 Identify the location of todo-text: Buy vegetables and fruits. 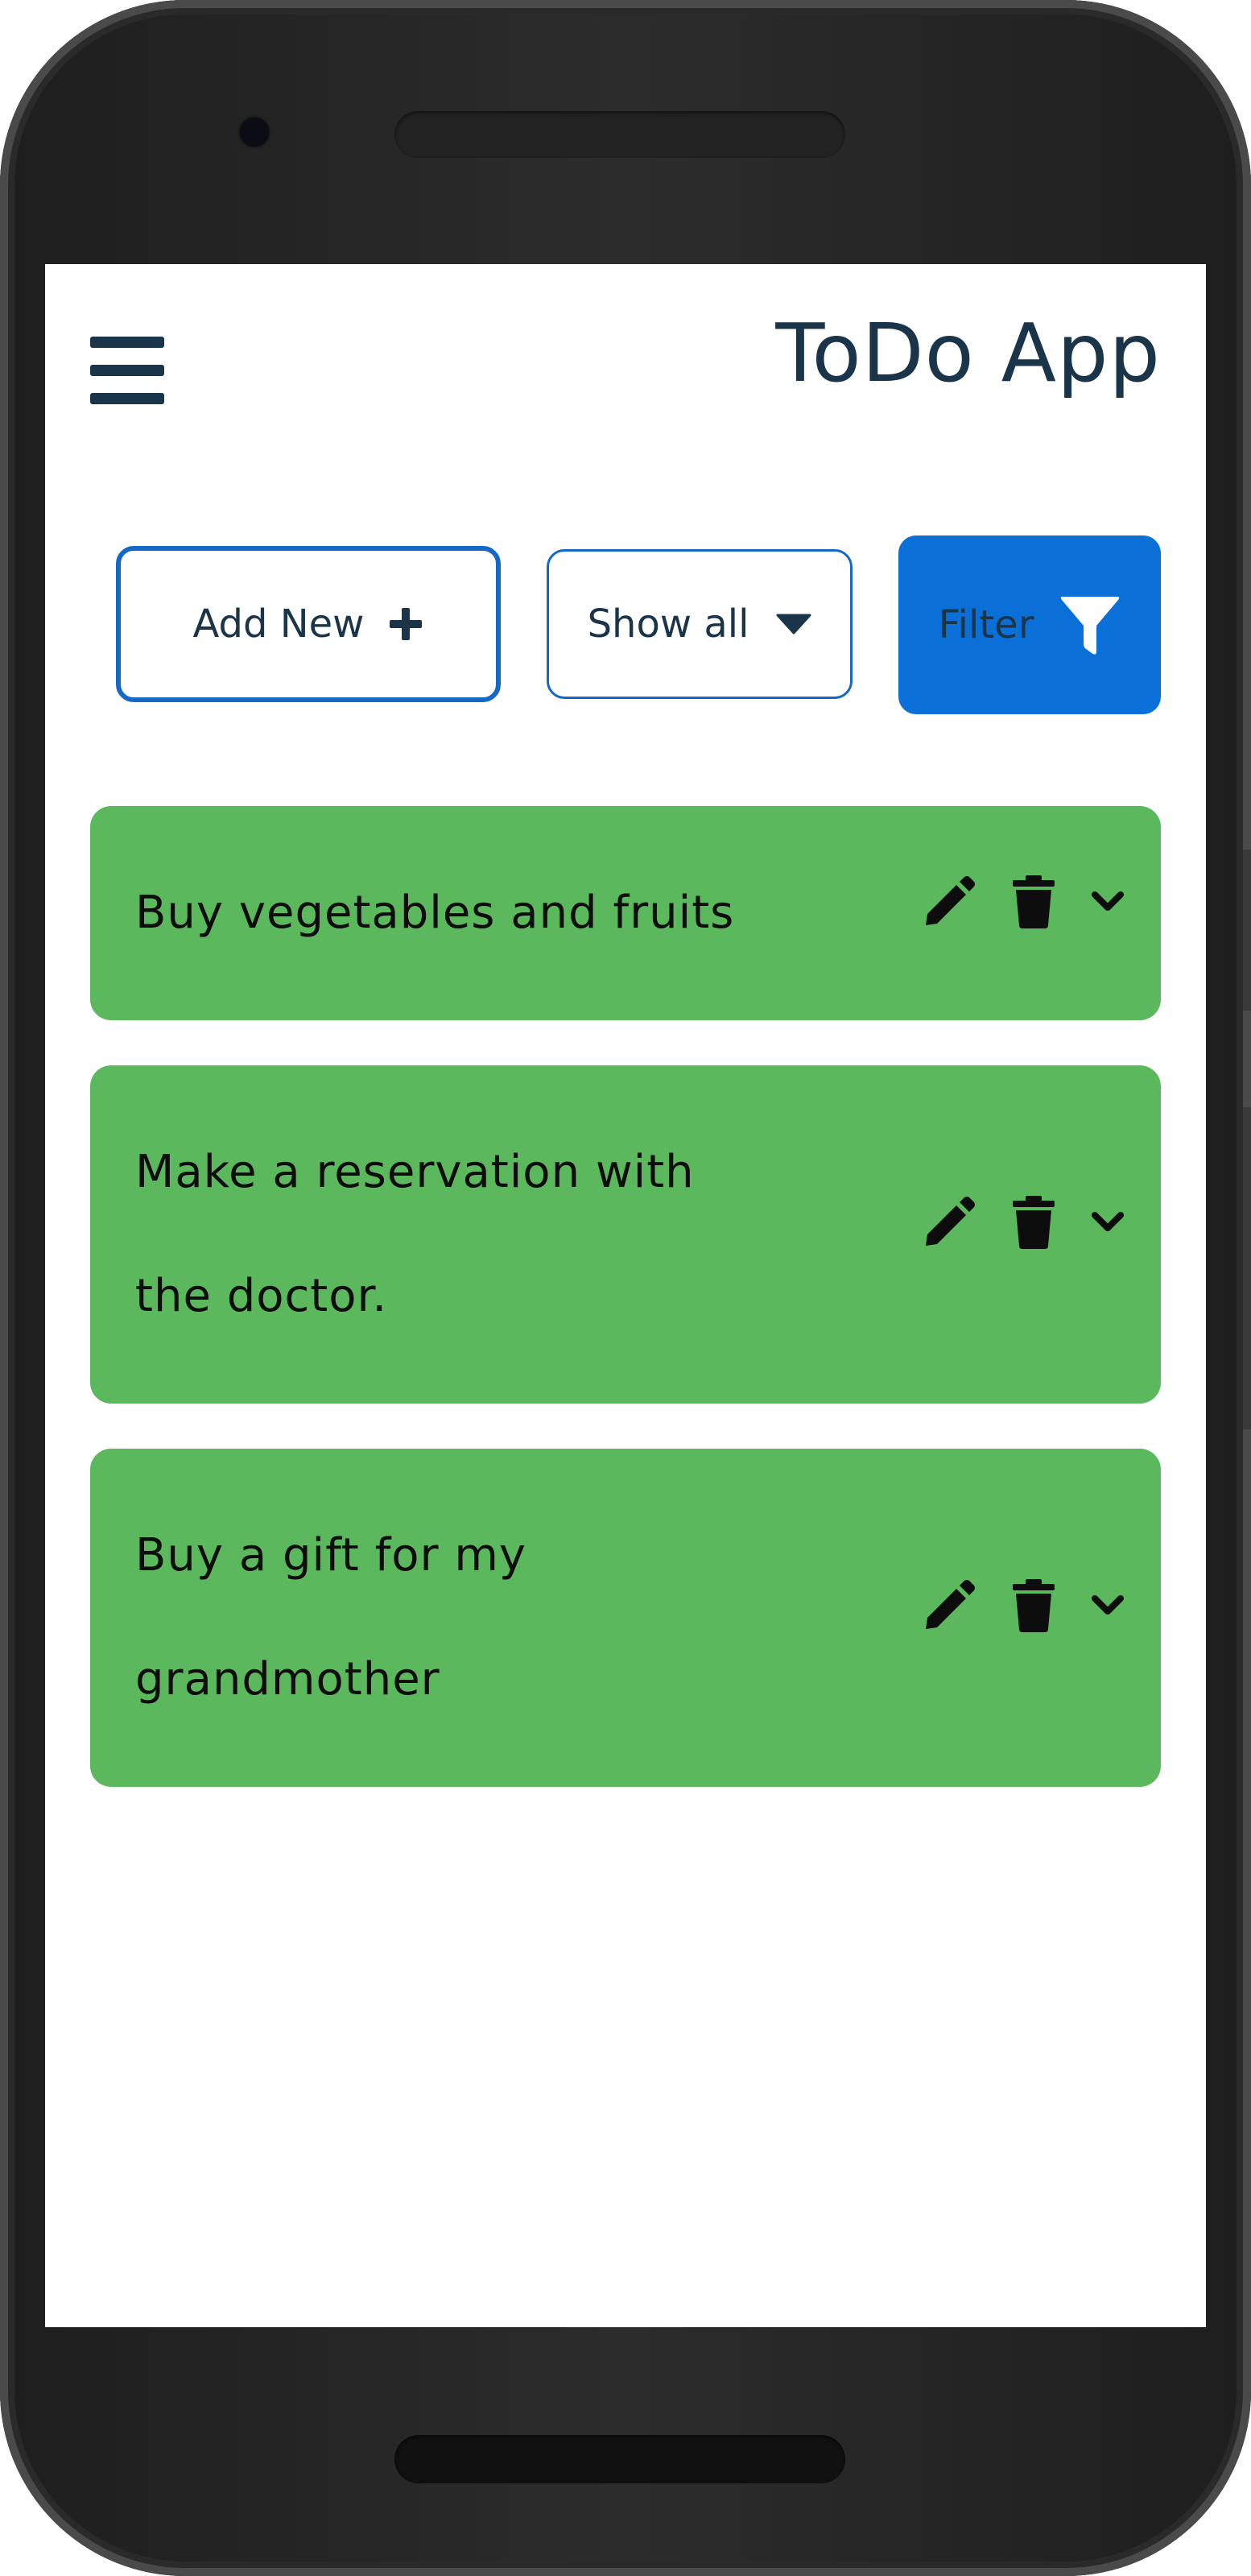
(435, 913).